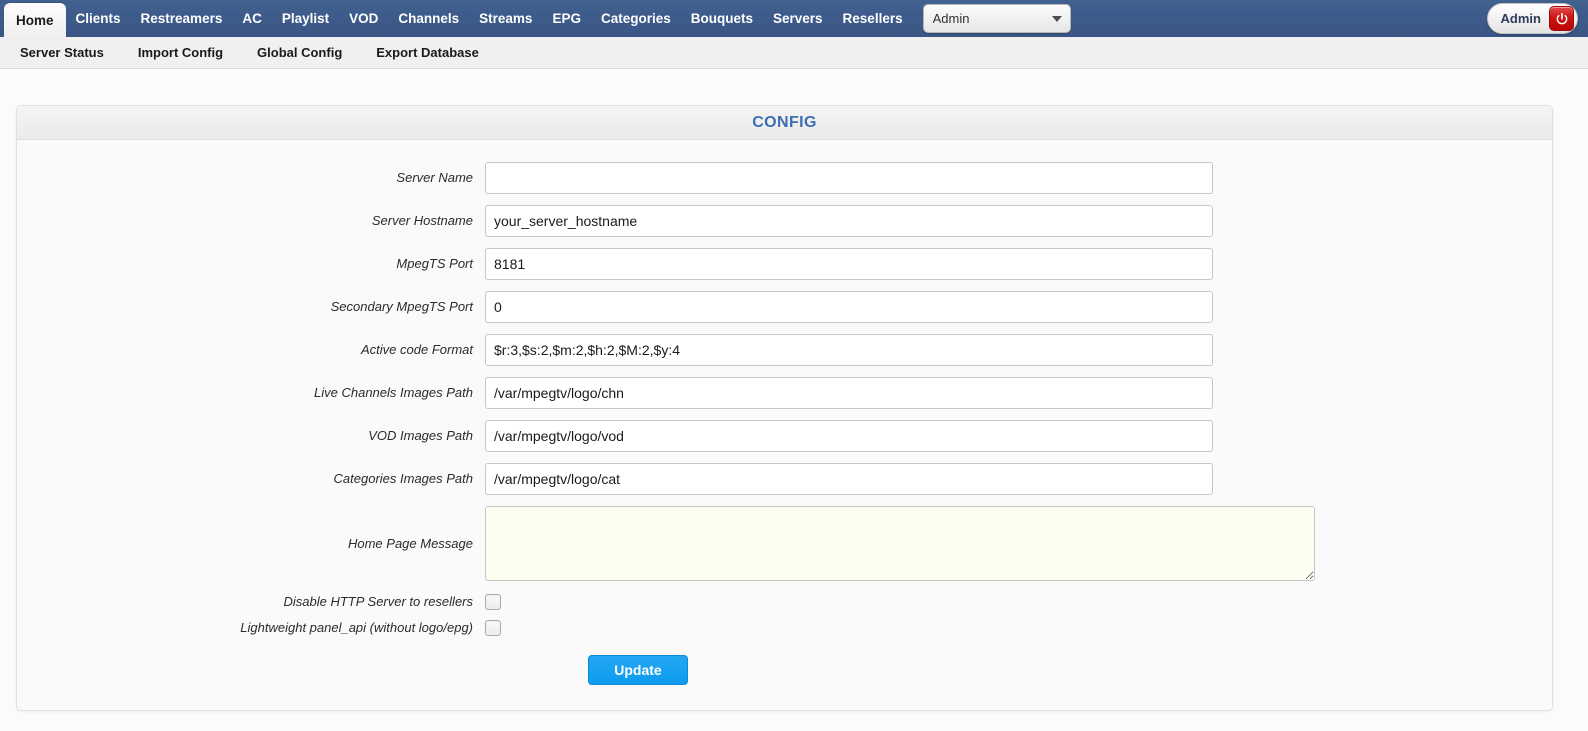 The height and width of the screenshot is (731, 1588). Describe the element at coordinates (849, 221) in the screenshot. I see `server-hostname-input` at that location.